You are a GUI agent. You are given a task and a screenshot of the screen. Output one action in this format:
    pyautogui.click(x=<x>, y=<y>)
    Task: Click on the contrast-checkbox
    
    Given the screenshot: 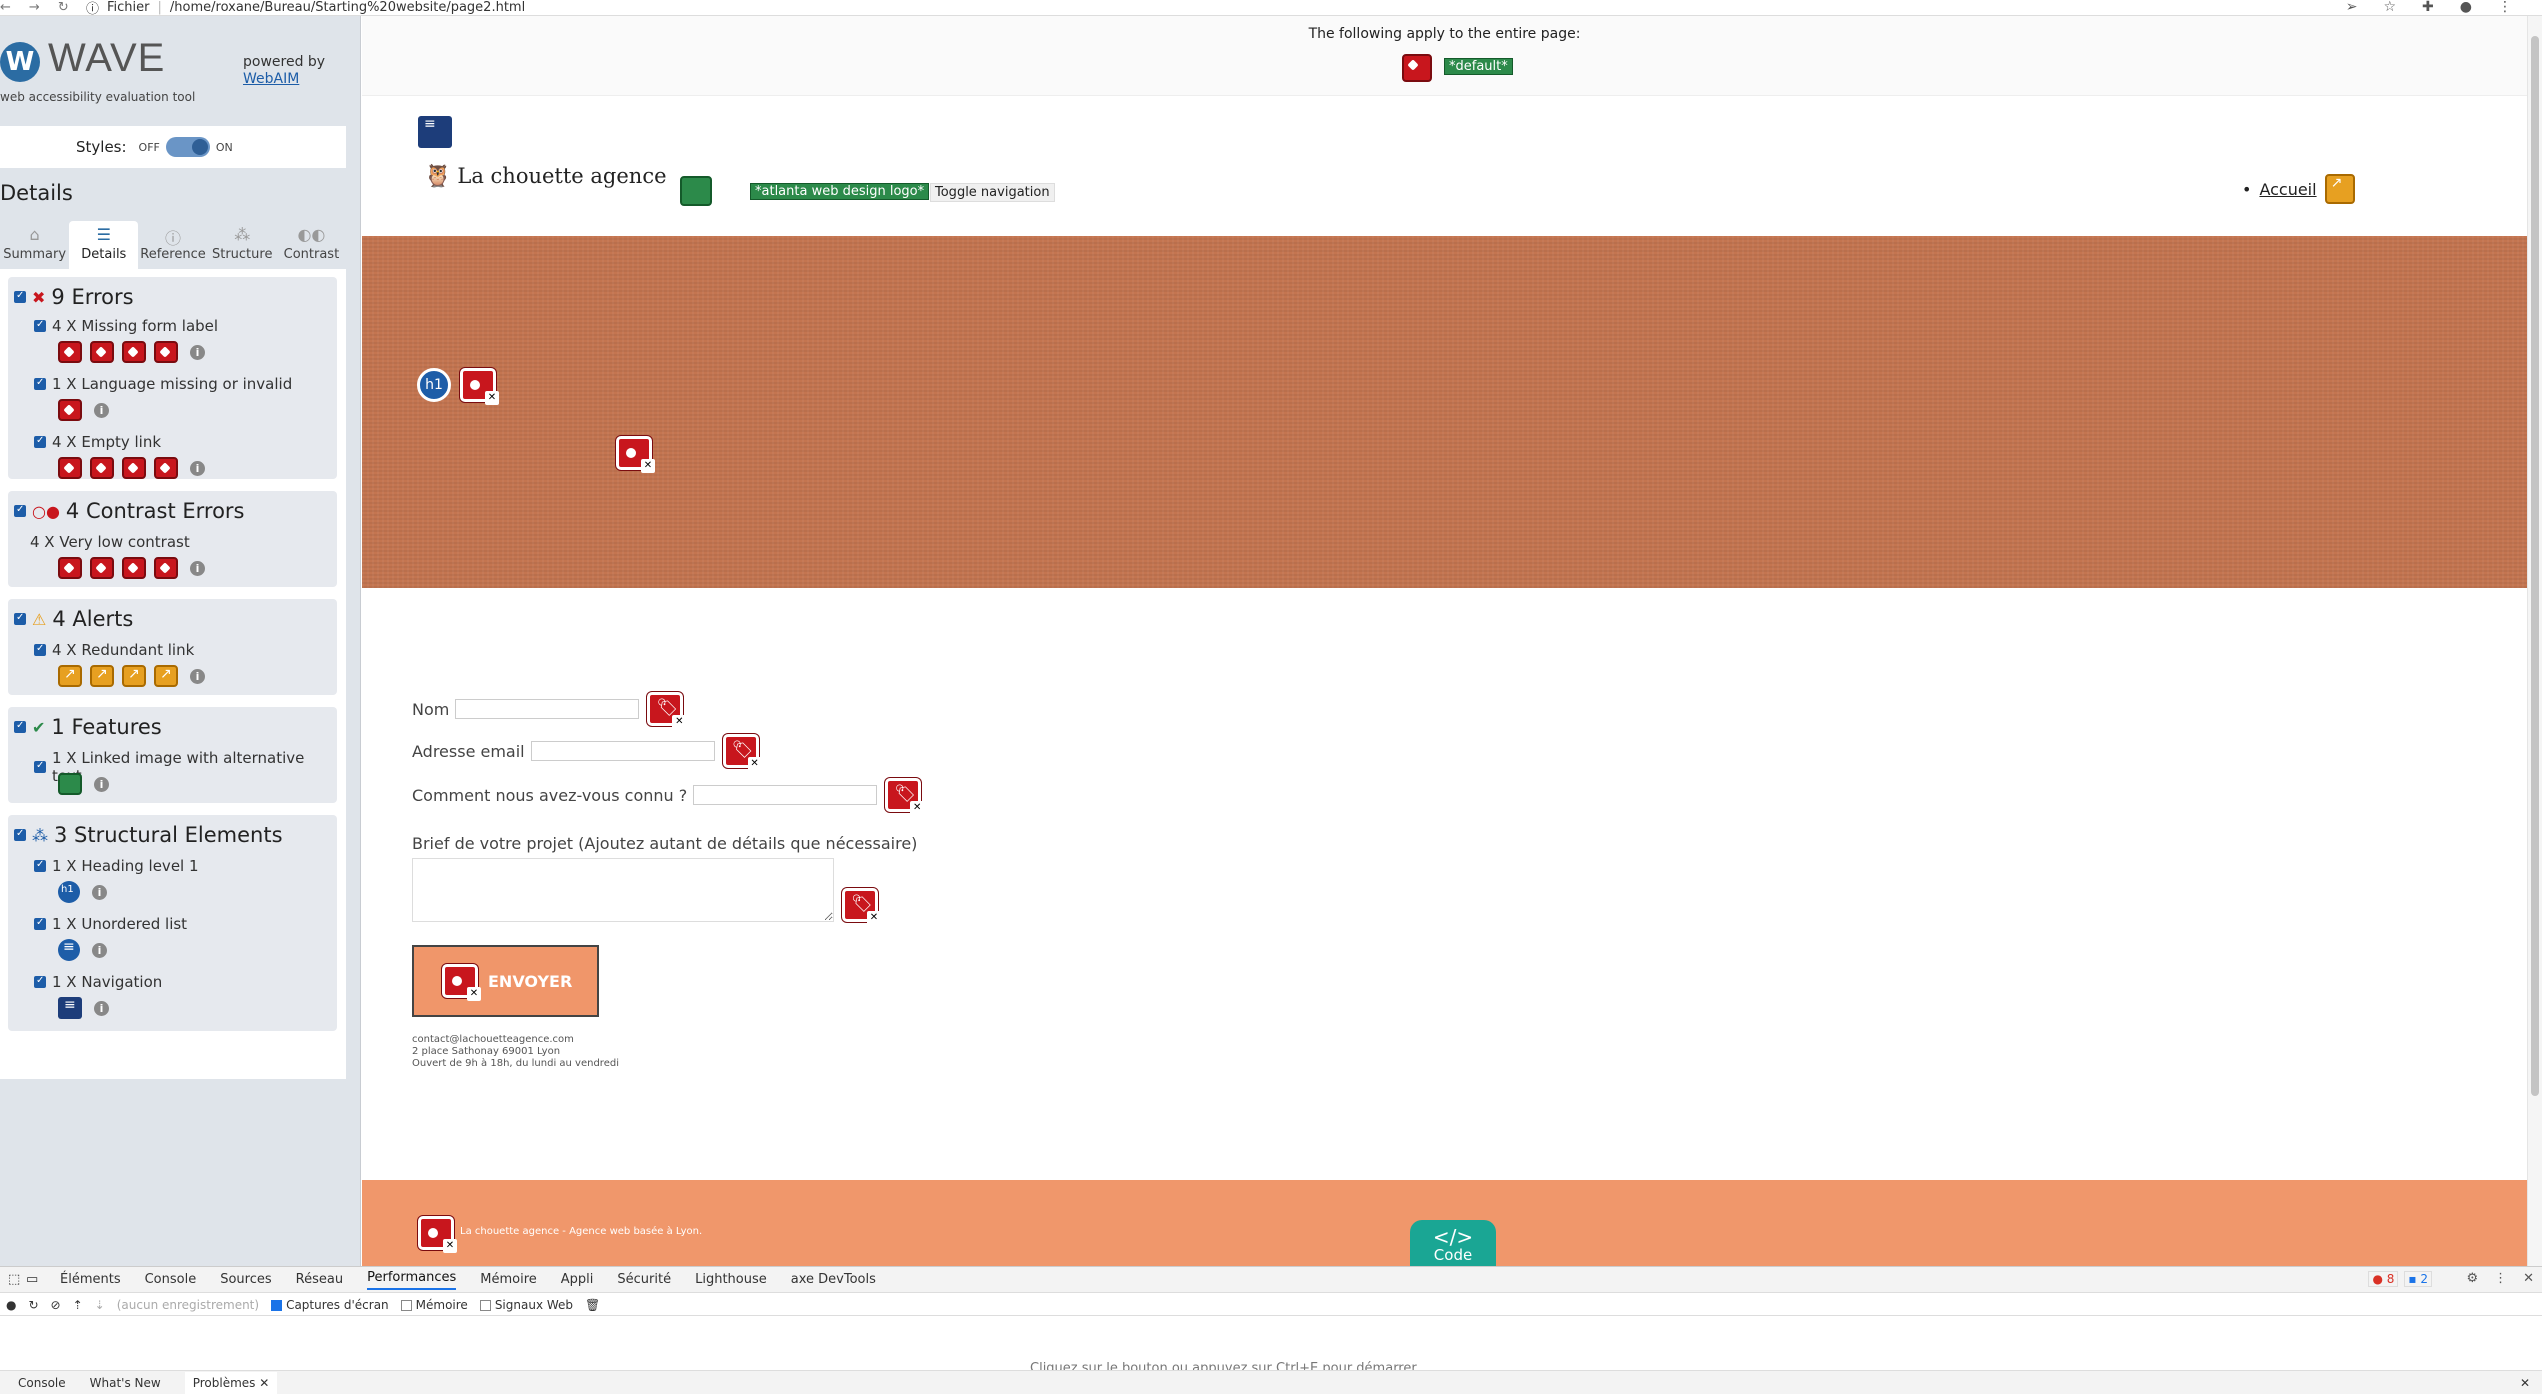 What is the action you would take?
    pyautogui.click(x=20, y=510)
    